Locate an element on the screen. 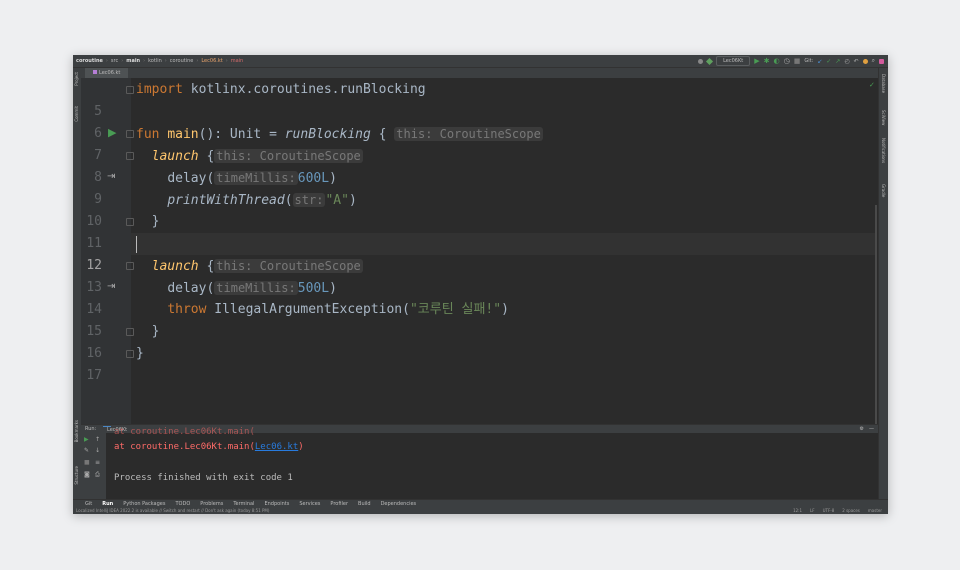 The height and width of the screenshot is (570, 960). scroll-down-icon: ↓ is located at coordinates (97, 450).